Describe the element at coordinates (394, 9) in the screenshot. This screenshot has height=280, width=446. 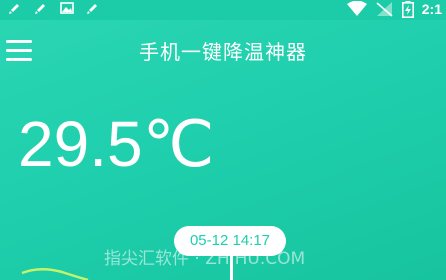
I see `system-icons: 2:1` at that location.